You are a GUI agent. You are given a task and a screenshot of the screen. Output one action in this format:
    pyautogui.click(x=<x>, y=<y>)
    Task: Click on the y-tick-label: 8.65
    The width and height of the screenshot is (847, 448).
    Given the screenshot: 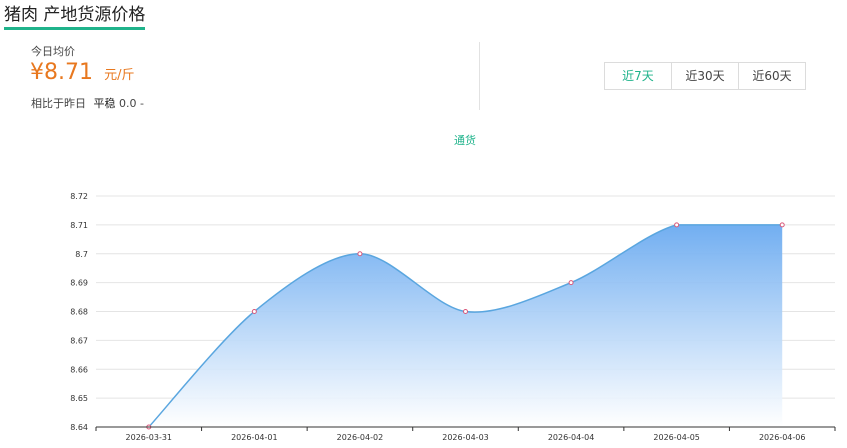 What is the action you would take?
    pyautogui.click(x=79, y=398)
    